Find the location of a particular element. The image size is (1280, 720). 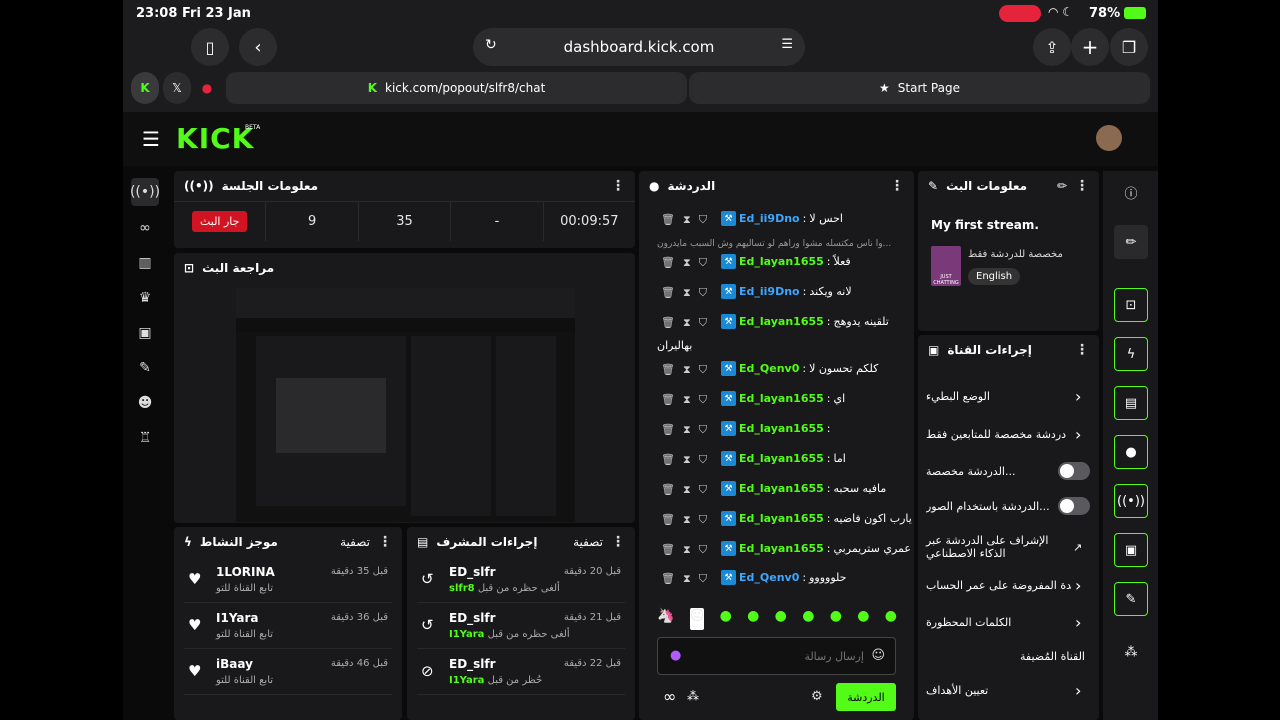

session-menu-icon: ⋮ is located at coordinates (618, 186).